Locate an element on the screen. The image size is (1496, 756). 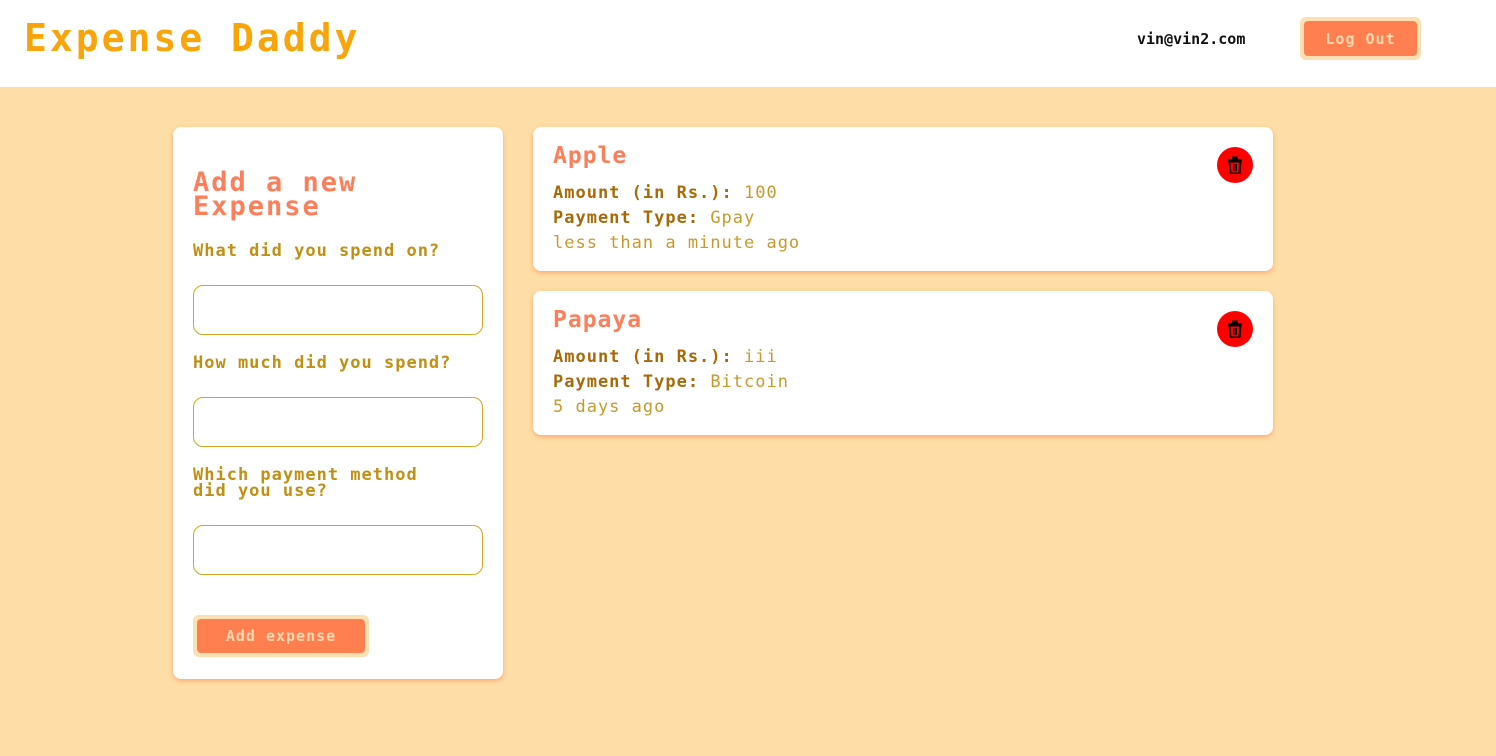
field-label-amount: How much did you spend? is located at coordinates (322, 363).